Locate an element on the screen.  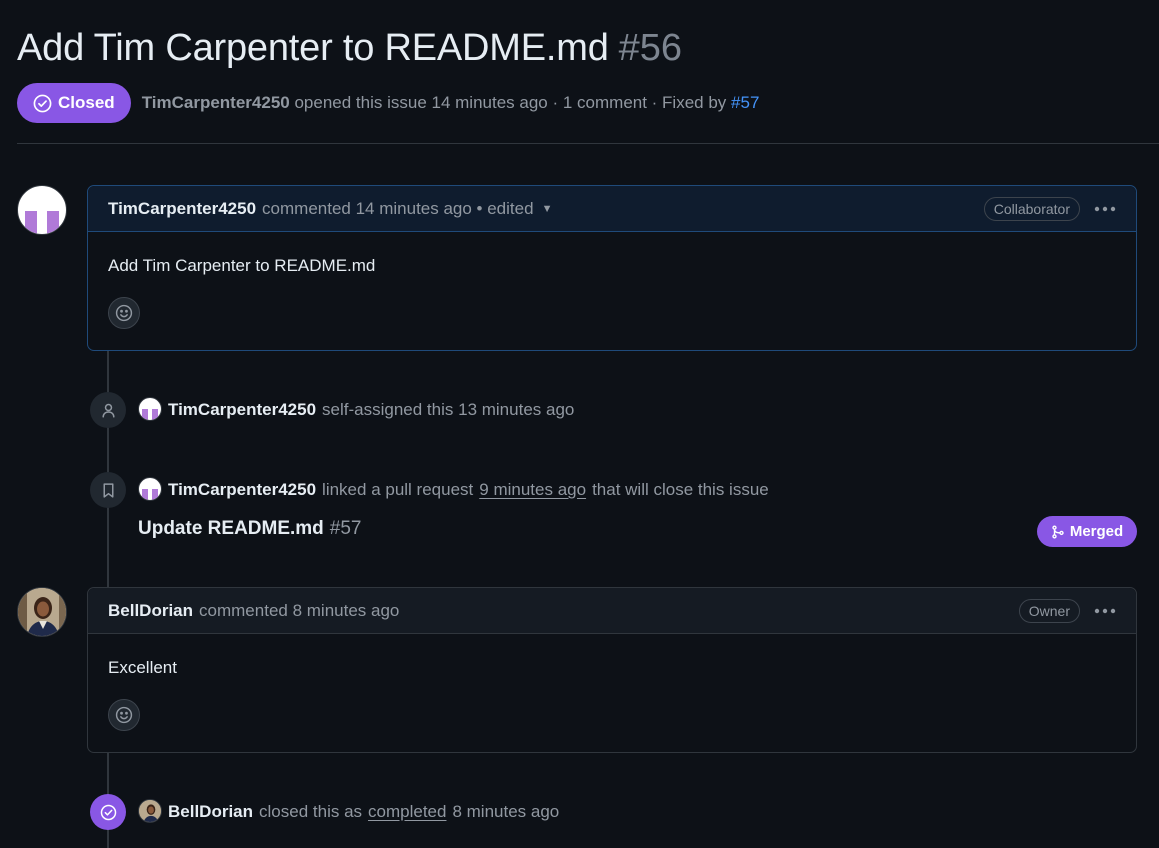
comment-meta: commented 8 minutes ago is located at coordinates (299, 611).